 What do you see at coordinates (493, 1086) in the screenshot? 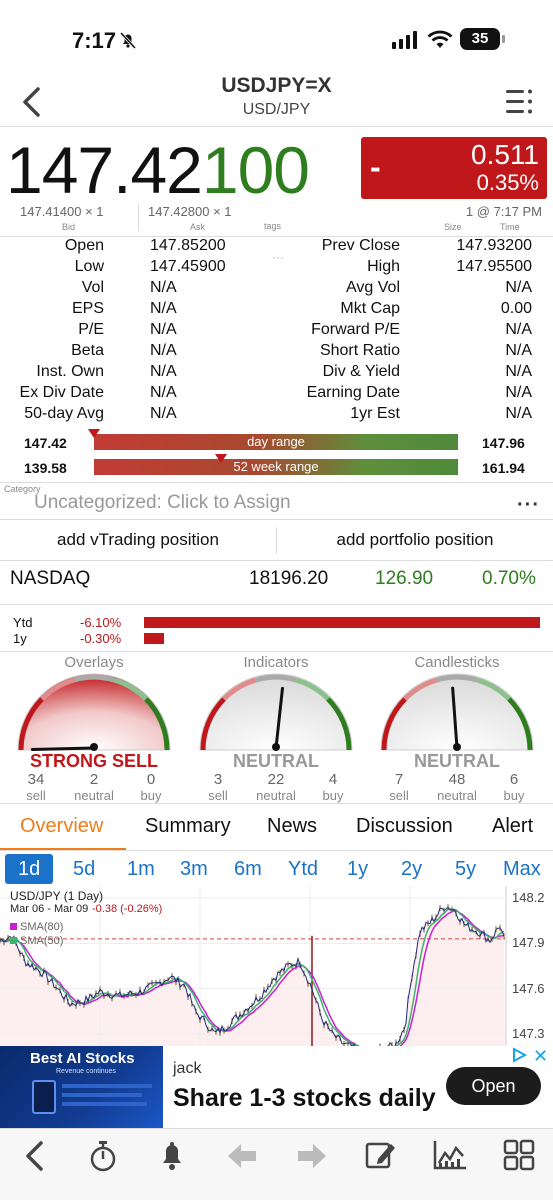
I see `ad-open-button: Open` at bounding box center [493, 1086].